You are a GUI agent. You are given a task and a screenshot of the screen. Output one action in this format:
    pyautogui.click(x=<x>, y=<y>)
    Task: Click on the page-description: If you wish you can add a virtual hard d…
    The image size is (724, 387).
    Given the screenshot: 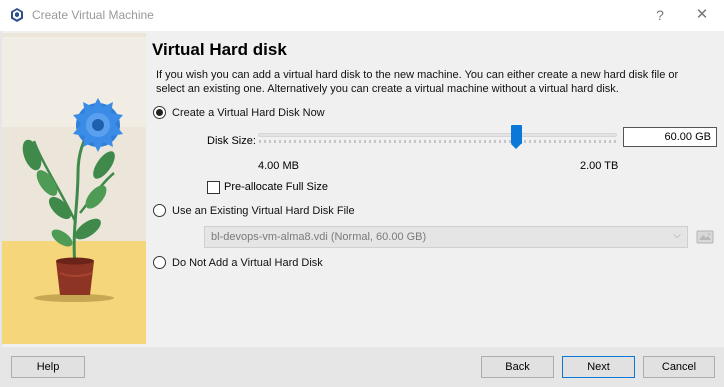 What is the action you would take?
    pyautogui.click(x=417, y=82)
    